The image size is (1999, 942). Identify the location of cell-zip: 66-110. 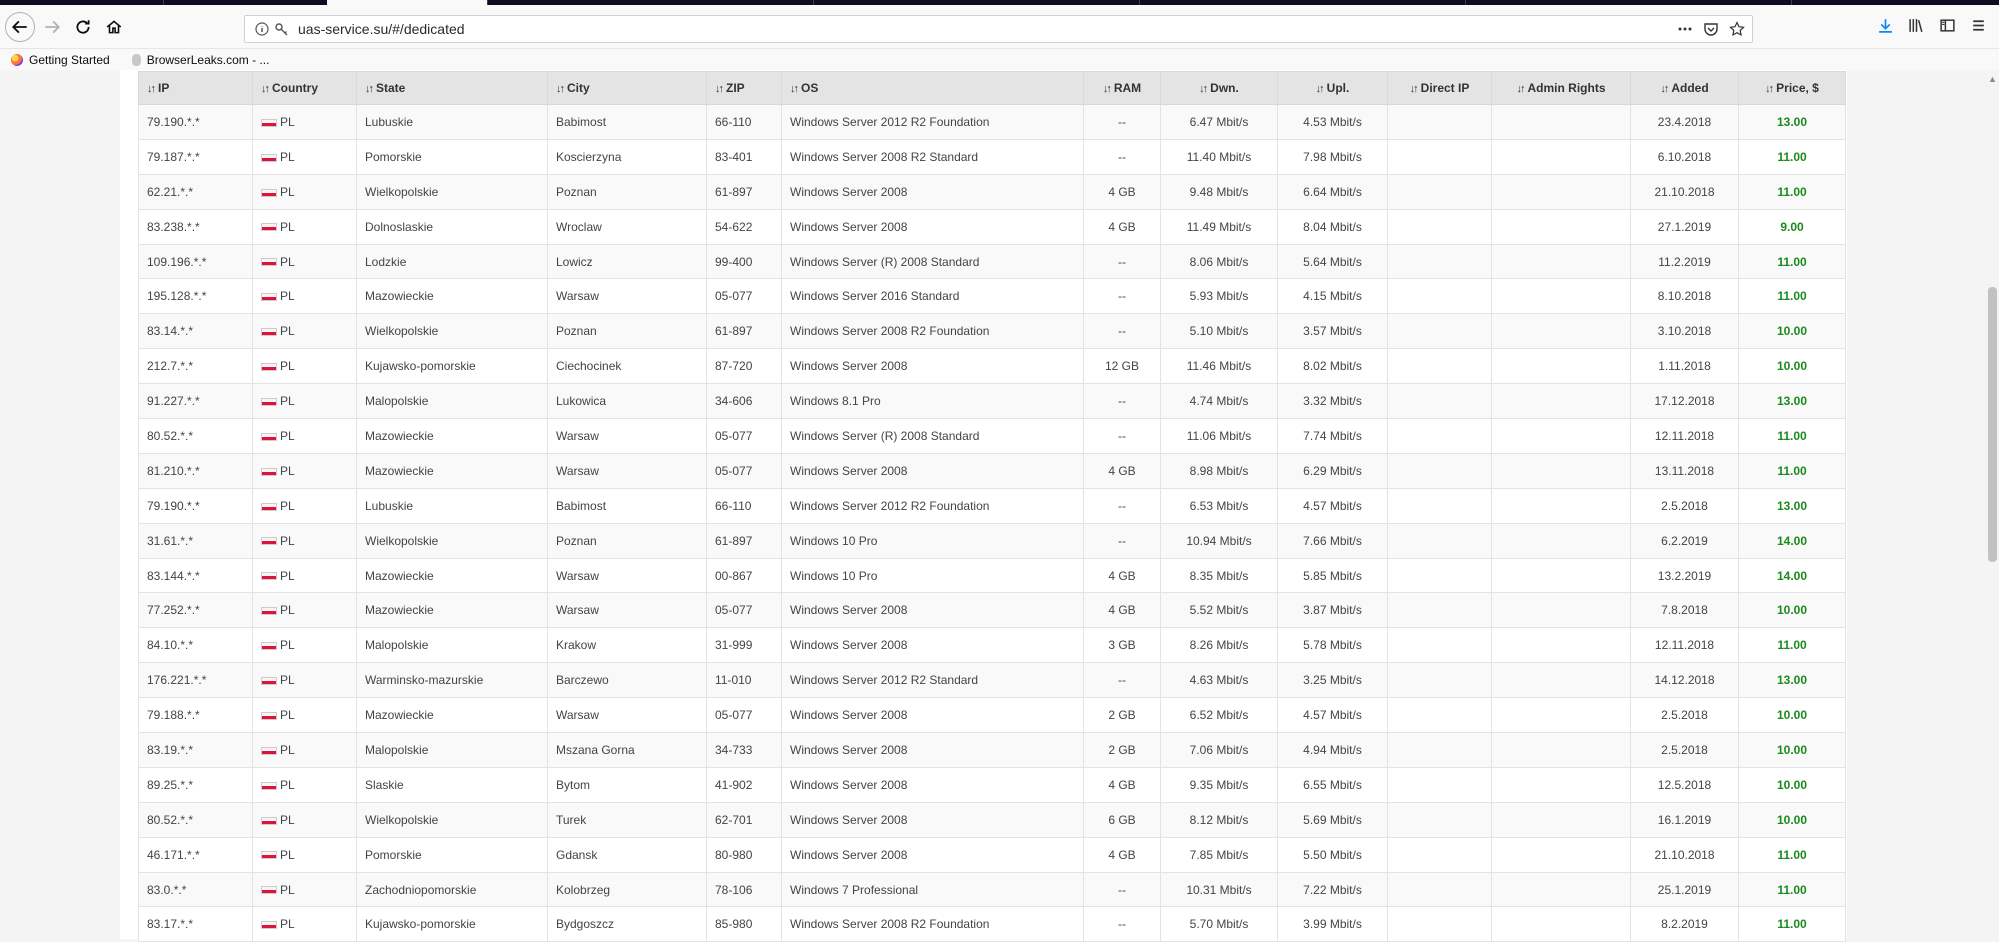
(744, 505).